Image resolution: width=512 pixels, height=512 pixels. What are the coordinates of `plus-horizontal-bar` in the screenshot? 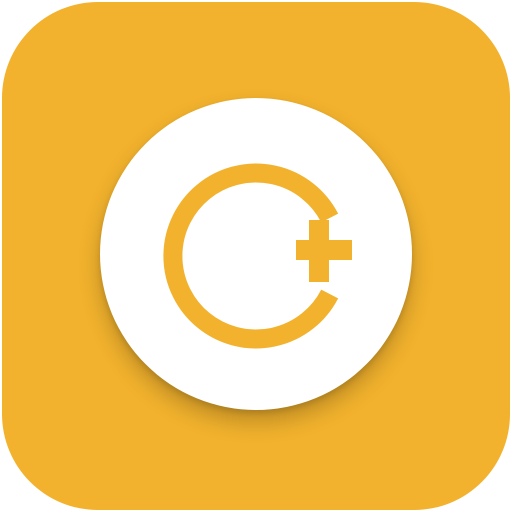 It's located at (324, 250).